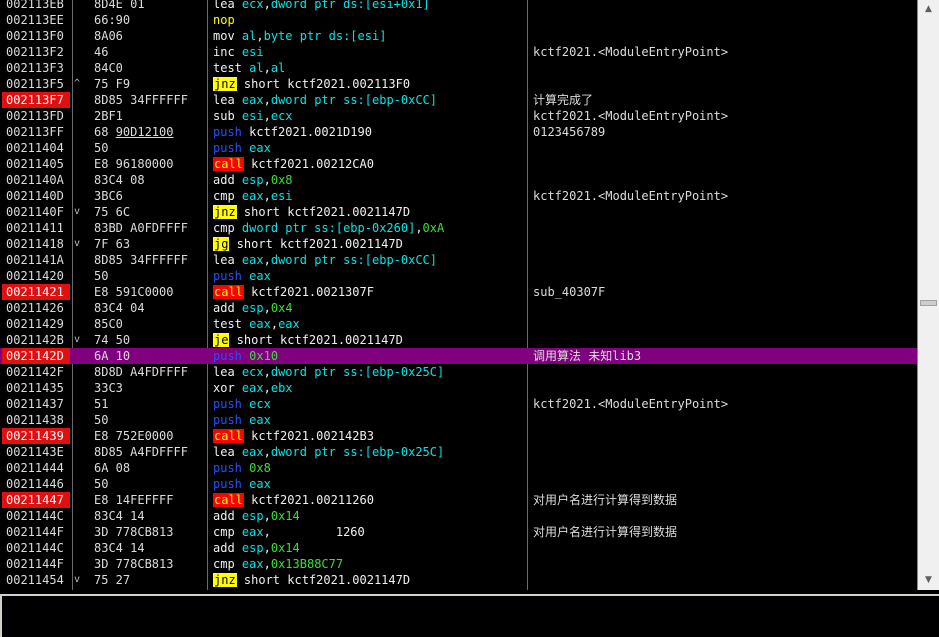  I want to click on address: 0021140F, so click(36, 212).